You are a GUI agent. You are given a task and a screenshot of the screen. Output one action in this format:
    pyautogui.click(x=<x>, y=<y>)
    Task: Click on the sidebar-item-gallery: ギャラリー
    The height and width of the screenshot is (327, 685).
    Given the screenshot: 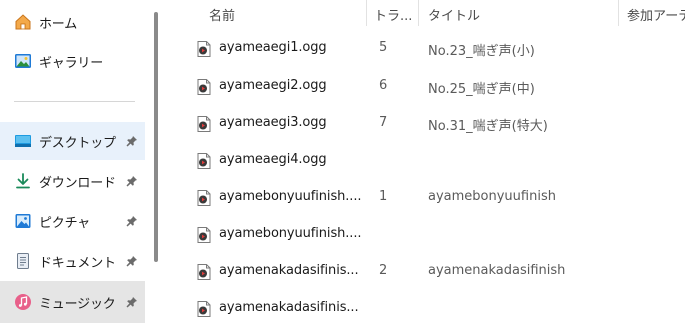 What is the action you would take?
    pyautogui.click(x=72, y=61)
    